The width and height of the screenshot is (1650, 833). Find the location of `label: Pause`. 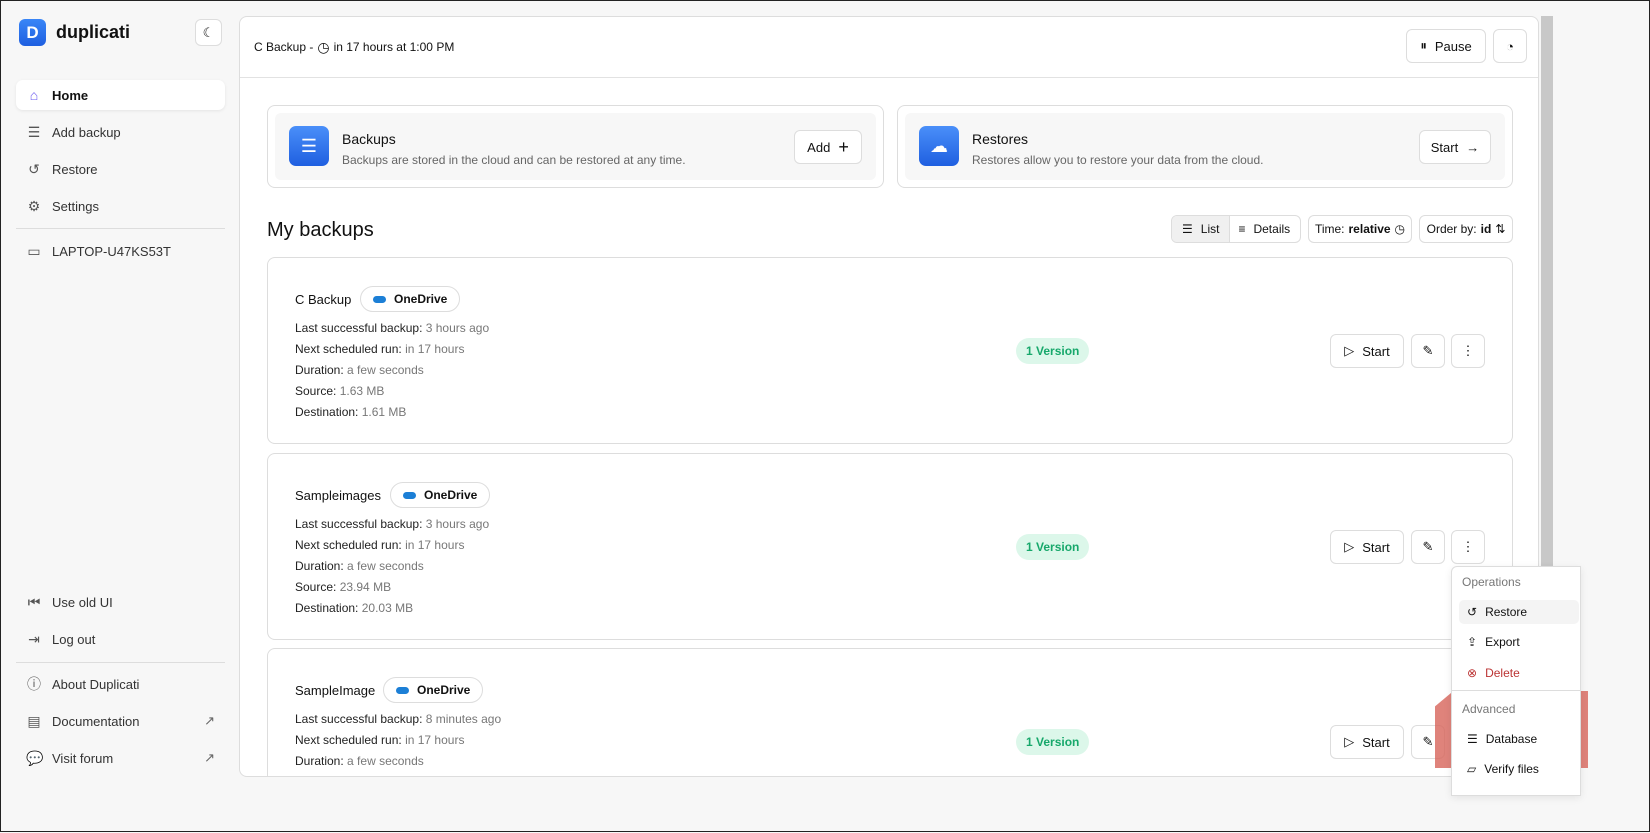

label: Pause is located at coordinates (1453, 46).